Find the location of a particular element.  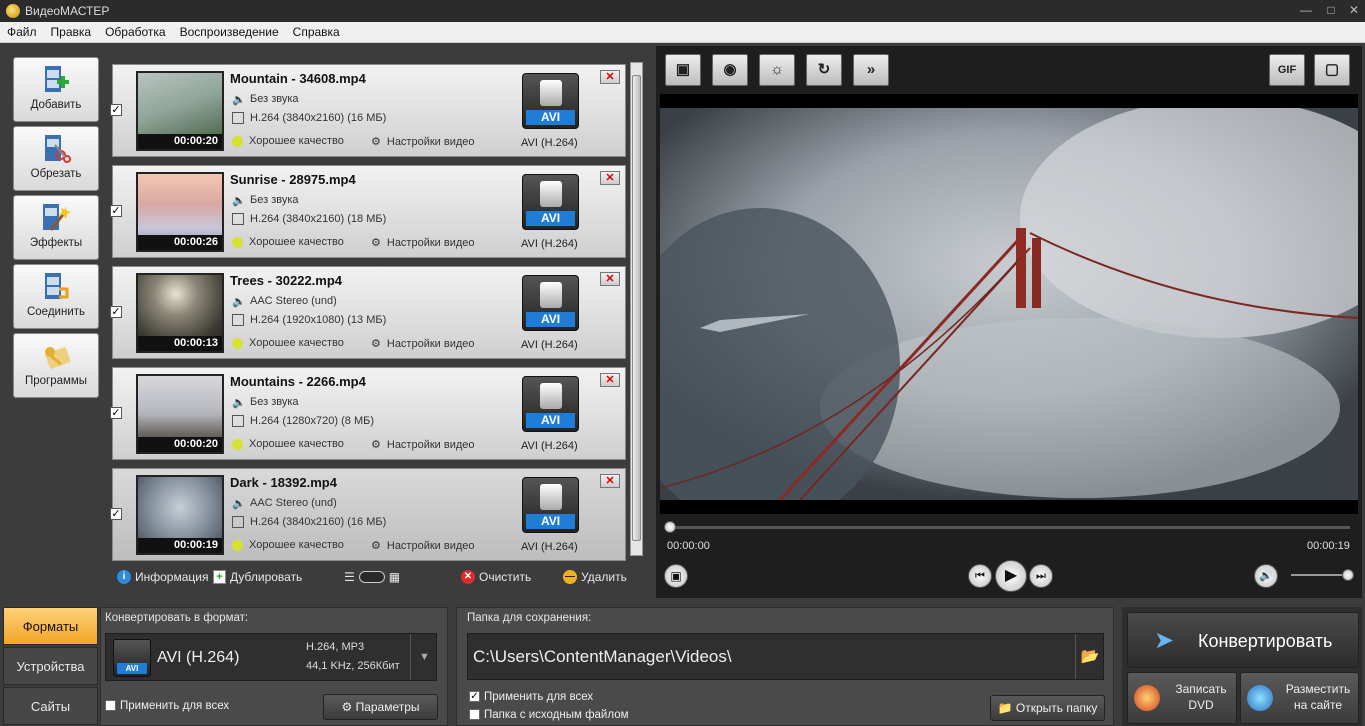

duration: 00:00:20 is located at coordinates (180, 444).